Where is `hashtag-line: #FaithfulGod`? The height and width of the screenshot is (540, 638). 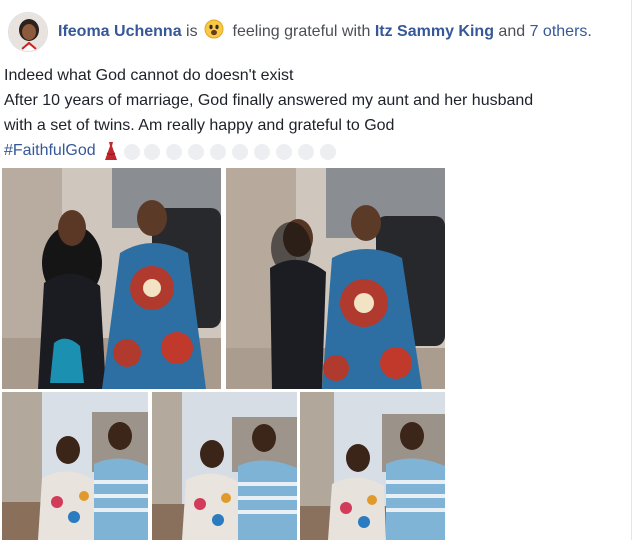 hashtag-line: #FaithfulGod is located at coordinates (314, 150).